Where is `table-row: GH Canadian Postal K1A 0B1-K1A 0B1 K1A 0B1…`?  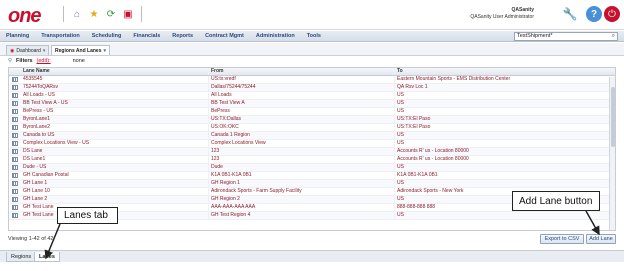 table-row: GH Canadian Postal K1A 0B1-K1A 0B1 K1A 0B1… is located at coordinates (312, 176).